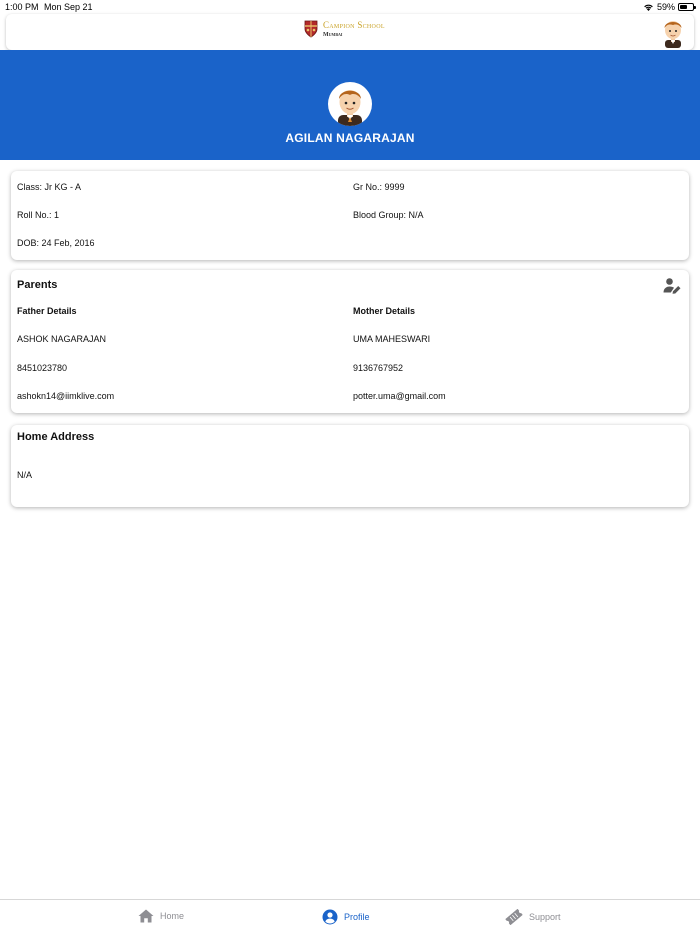 This screenshot has width=700, height=934. What do you see at coordinates (354, 24) in the screenshot?
I see `school-name: Campion School` at bounding box center [354, 24].